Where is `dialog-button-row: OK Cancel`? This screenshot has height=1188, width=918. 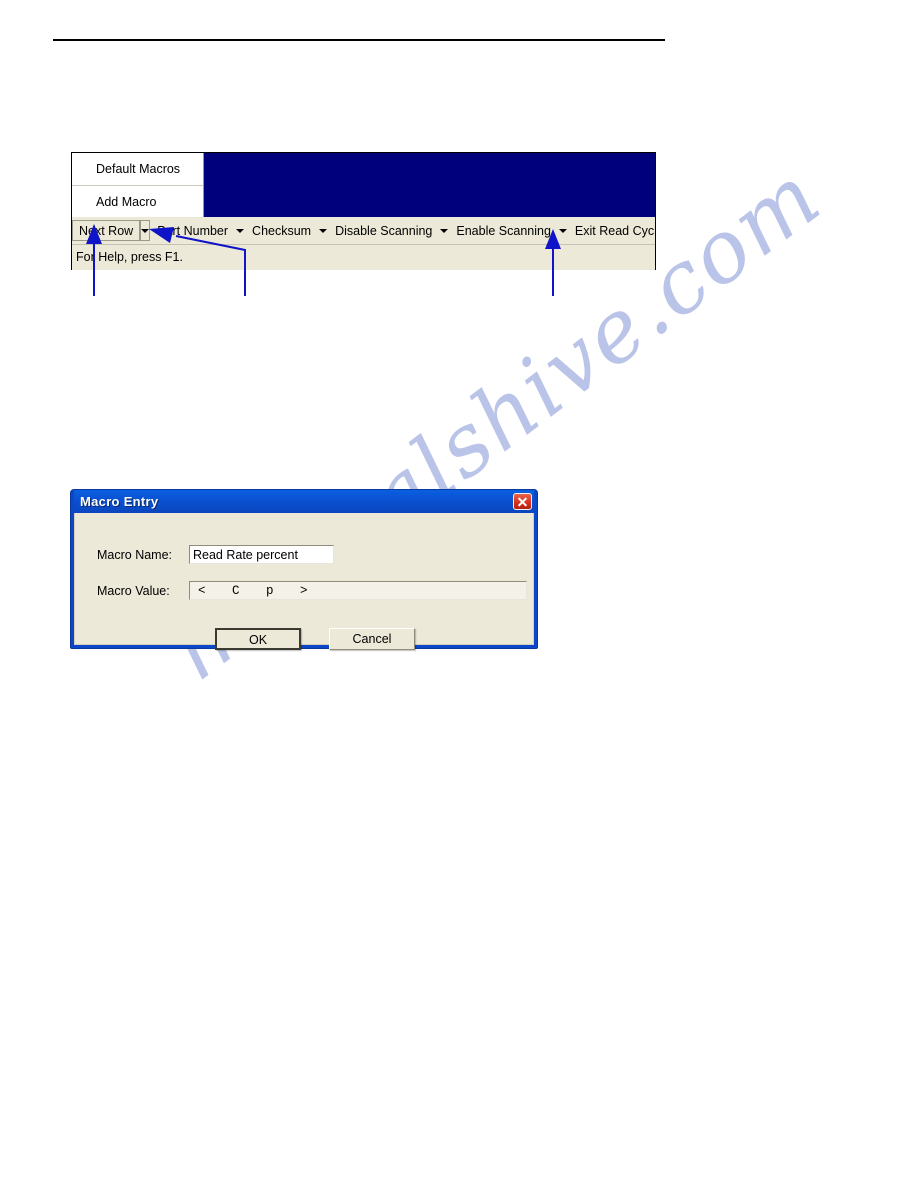
dialog-button-row: OK Cancel is located at coordinates (315, 639).